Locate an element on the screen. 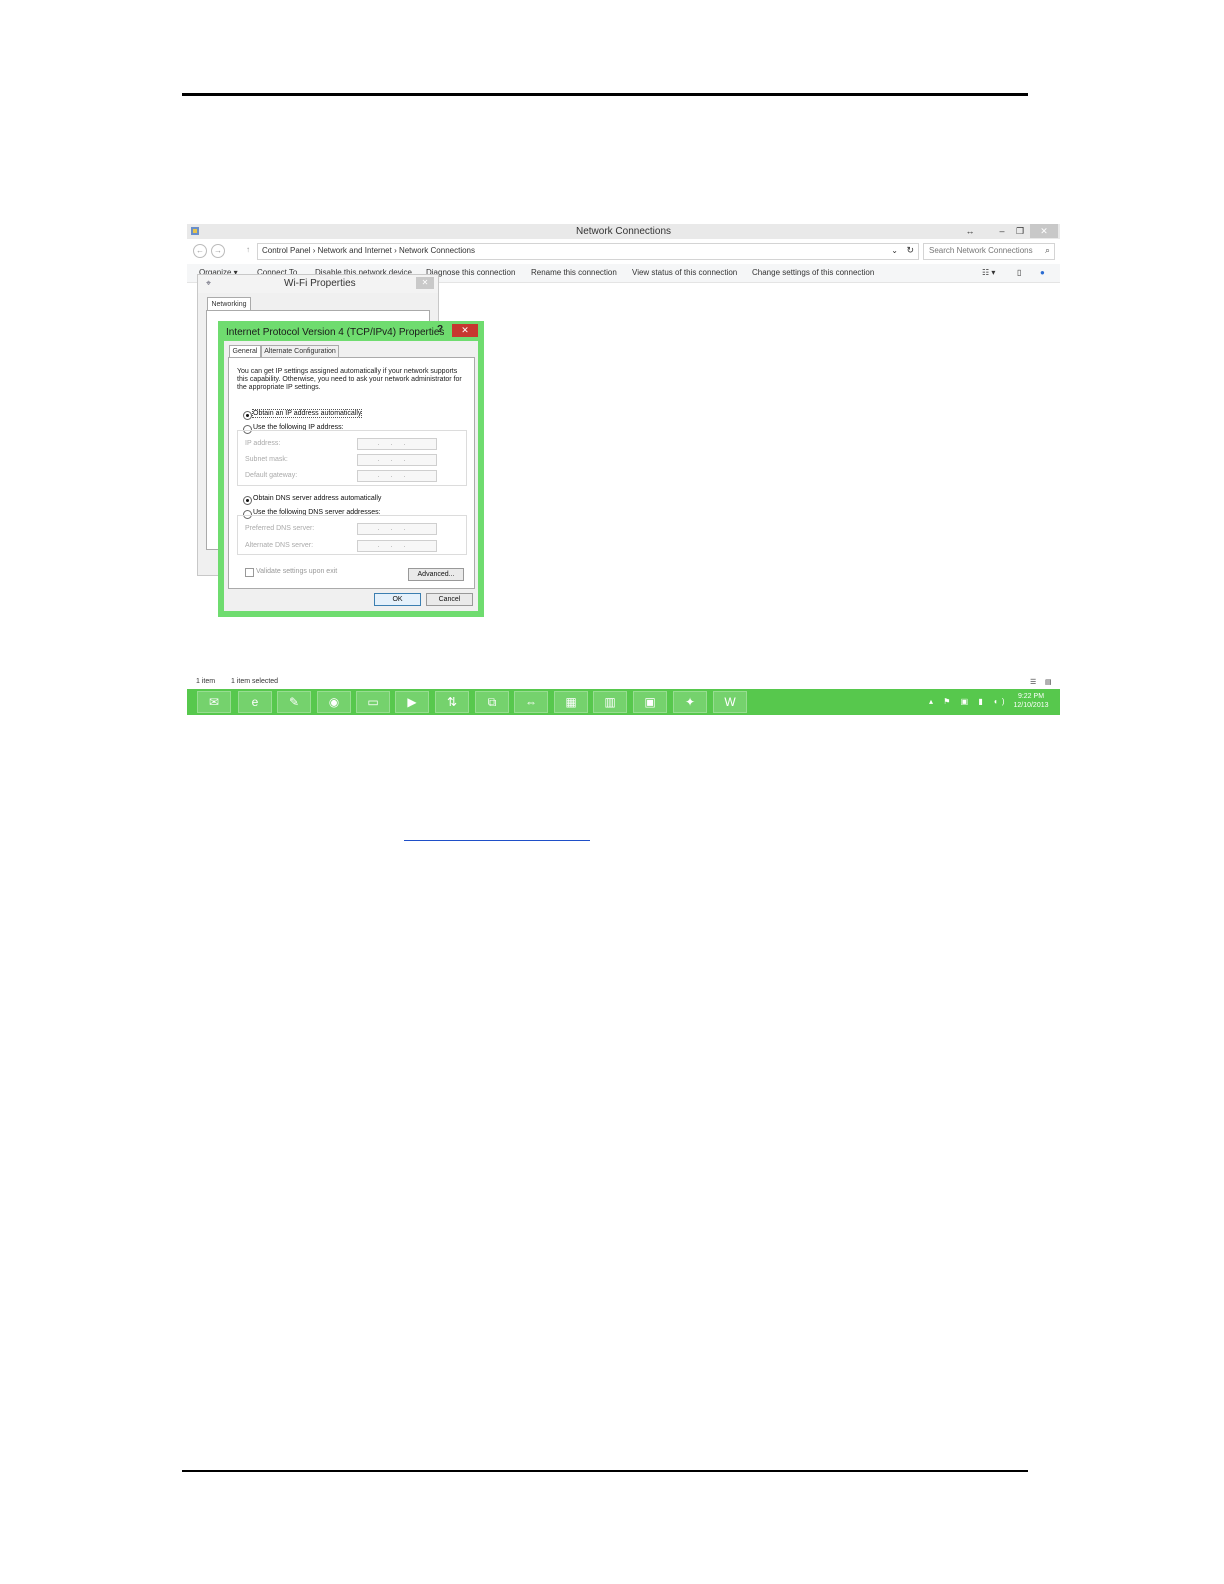  window-titlebar: Network Connections ↔ – ❐ ✕ is located at coordinates (623, 231).